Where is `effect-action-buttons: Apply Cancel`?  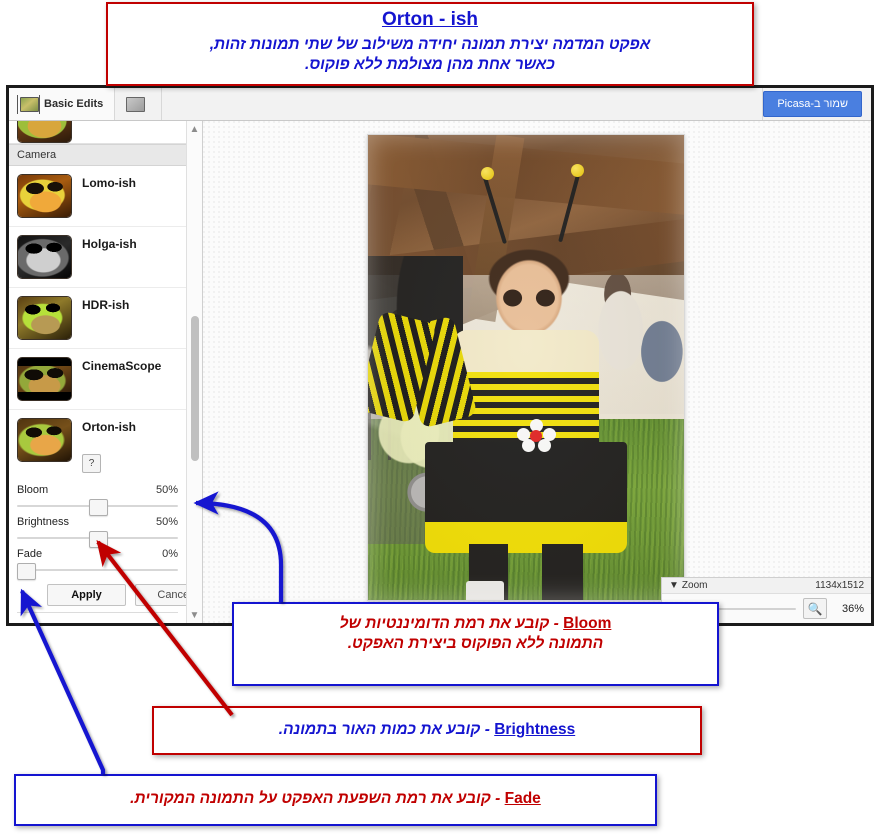 effect-action-buttons: Apply Cancel is located at coordinates (101, 591).